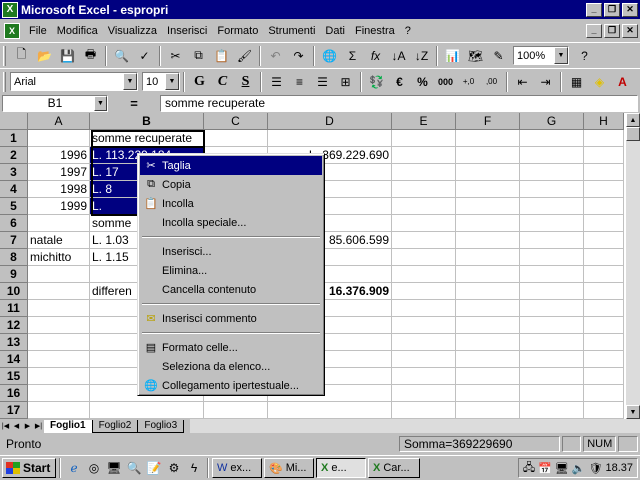 This screenshot has height=480, width=640. Describe the element at coordinates (161, 81) in the screenshot. I see `font-size-select: 10 ▼` at that location.